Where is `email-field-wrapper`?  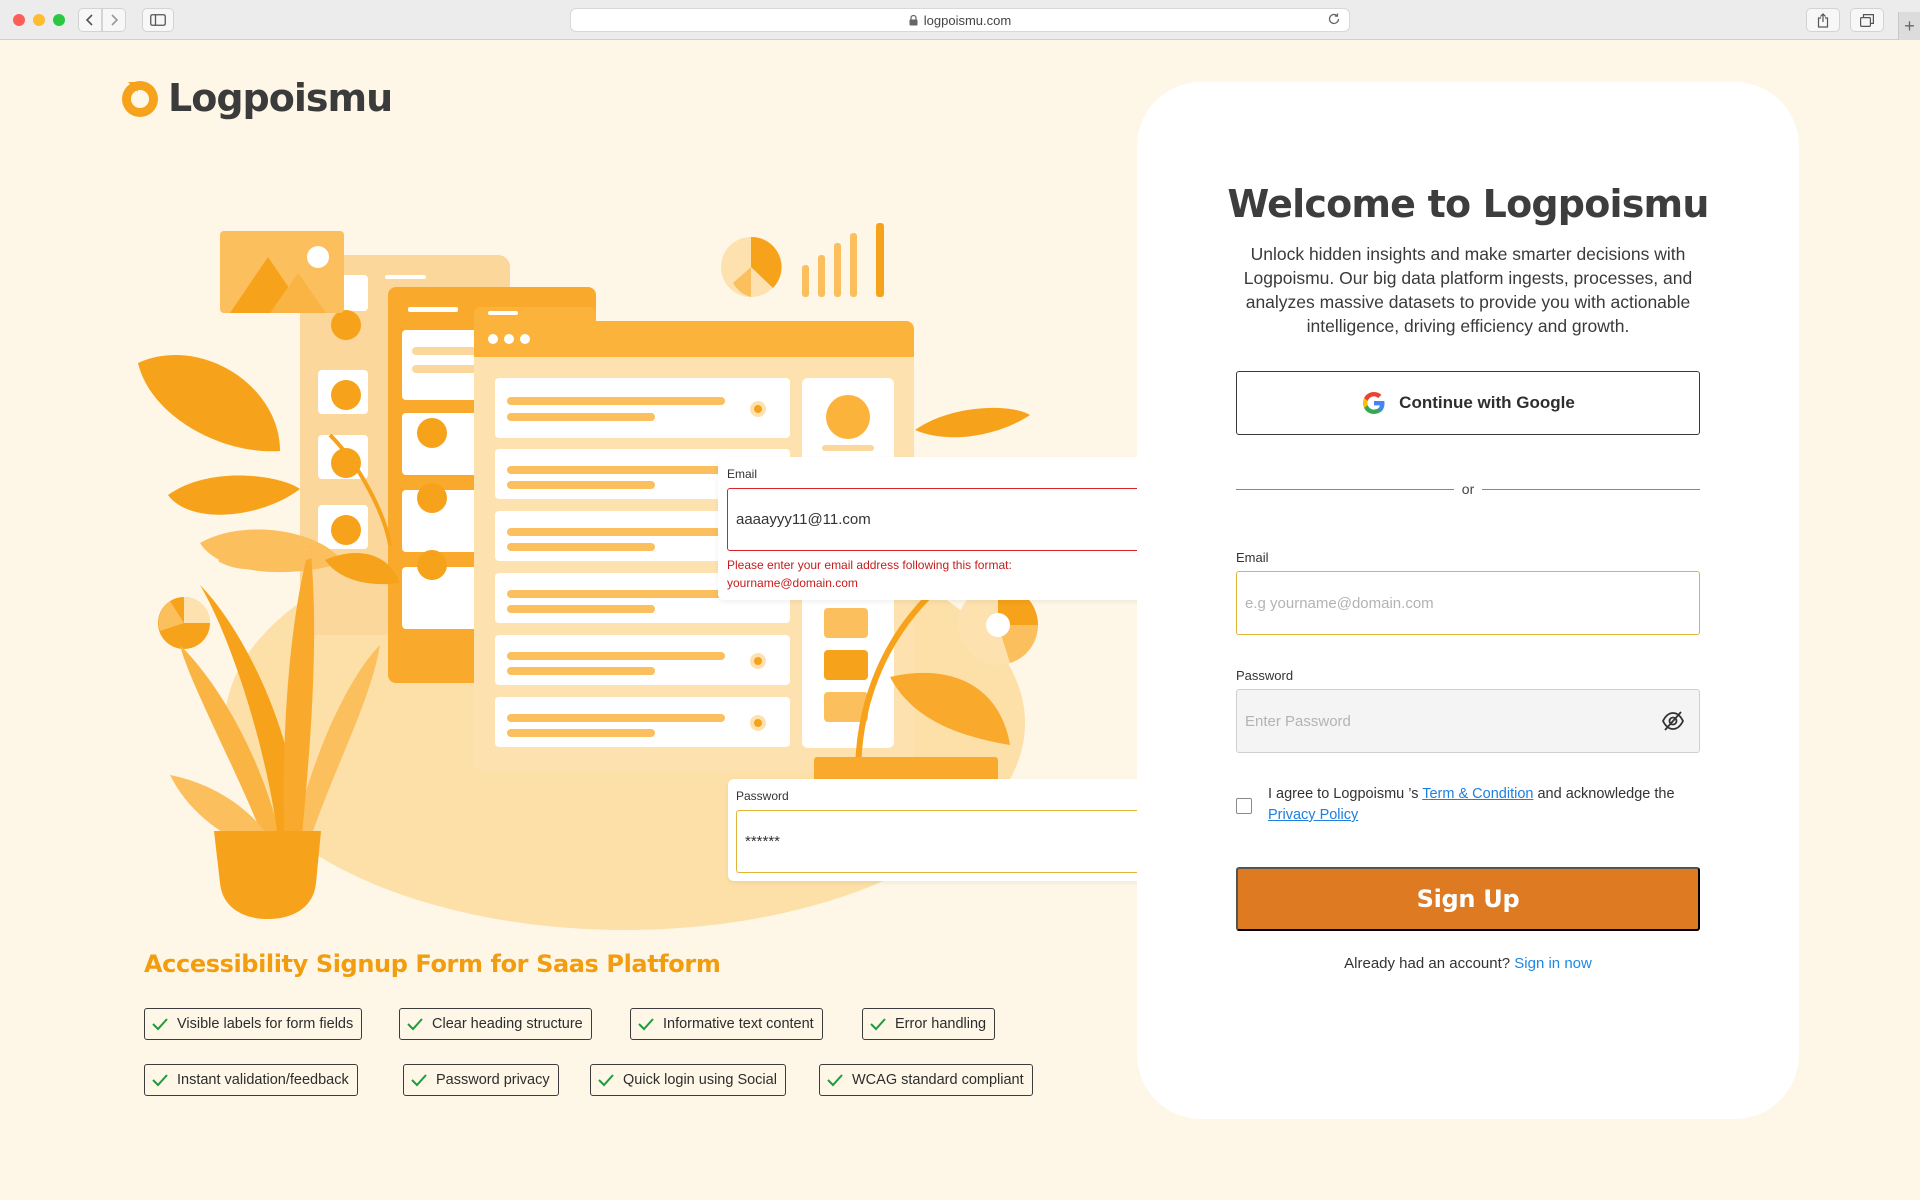 email-field-wrapper is located at coordinates (1468, 603).